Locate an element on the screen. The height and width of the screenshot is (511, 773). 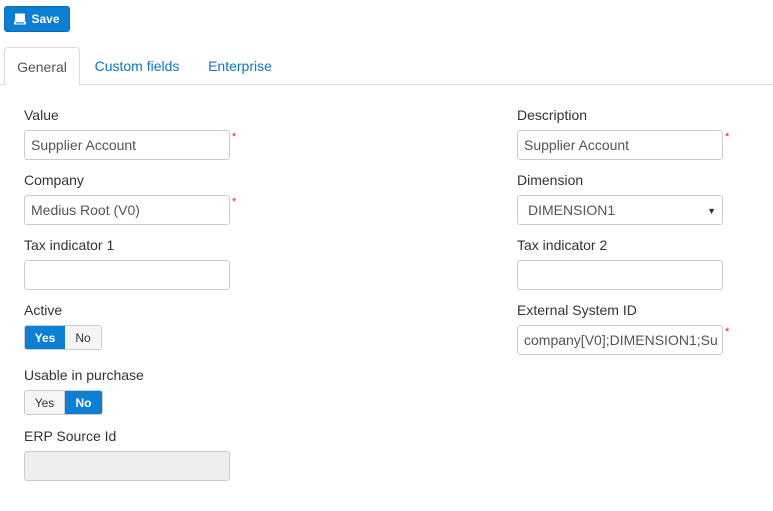
tab-custom-fields-label: Custom fields is located at coordinates (137, 66).